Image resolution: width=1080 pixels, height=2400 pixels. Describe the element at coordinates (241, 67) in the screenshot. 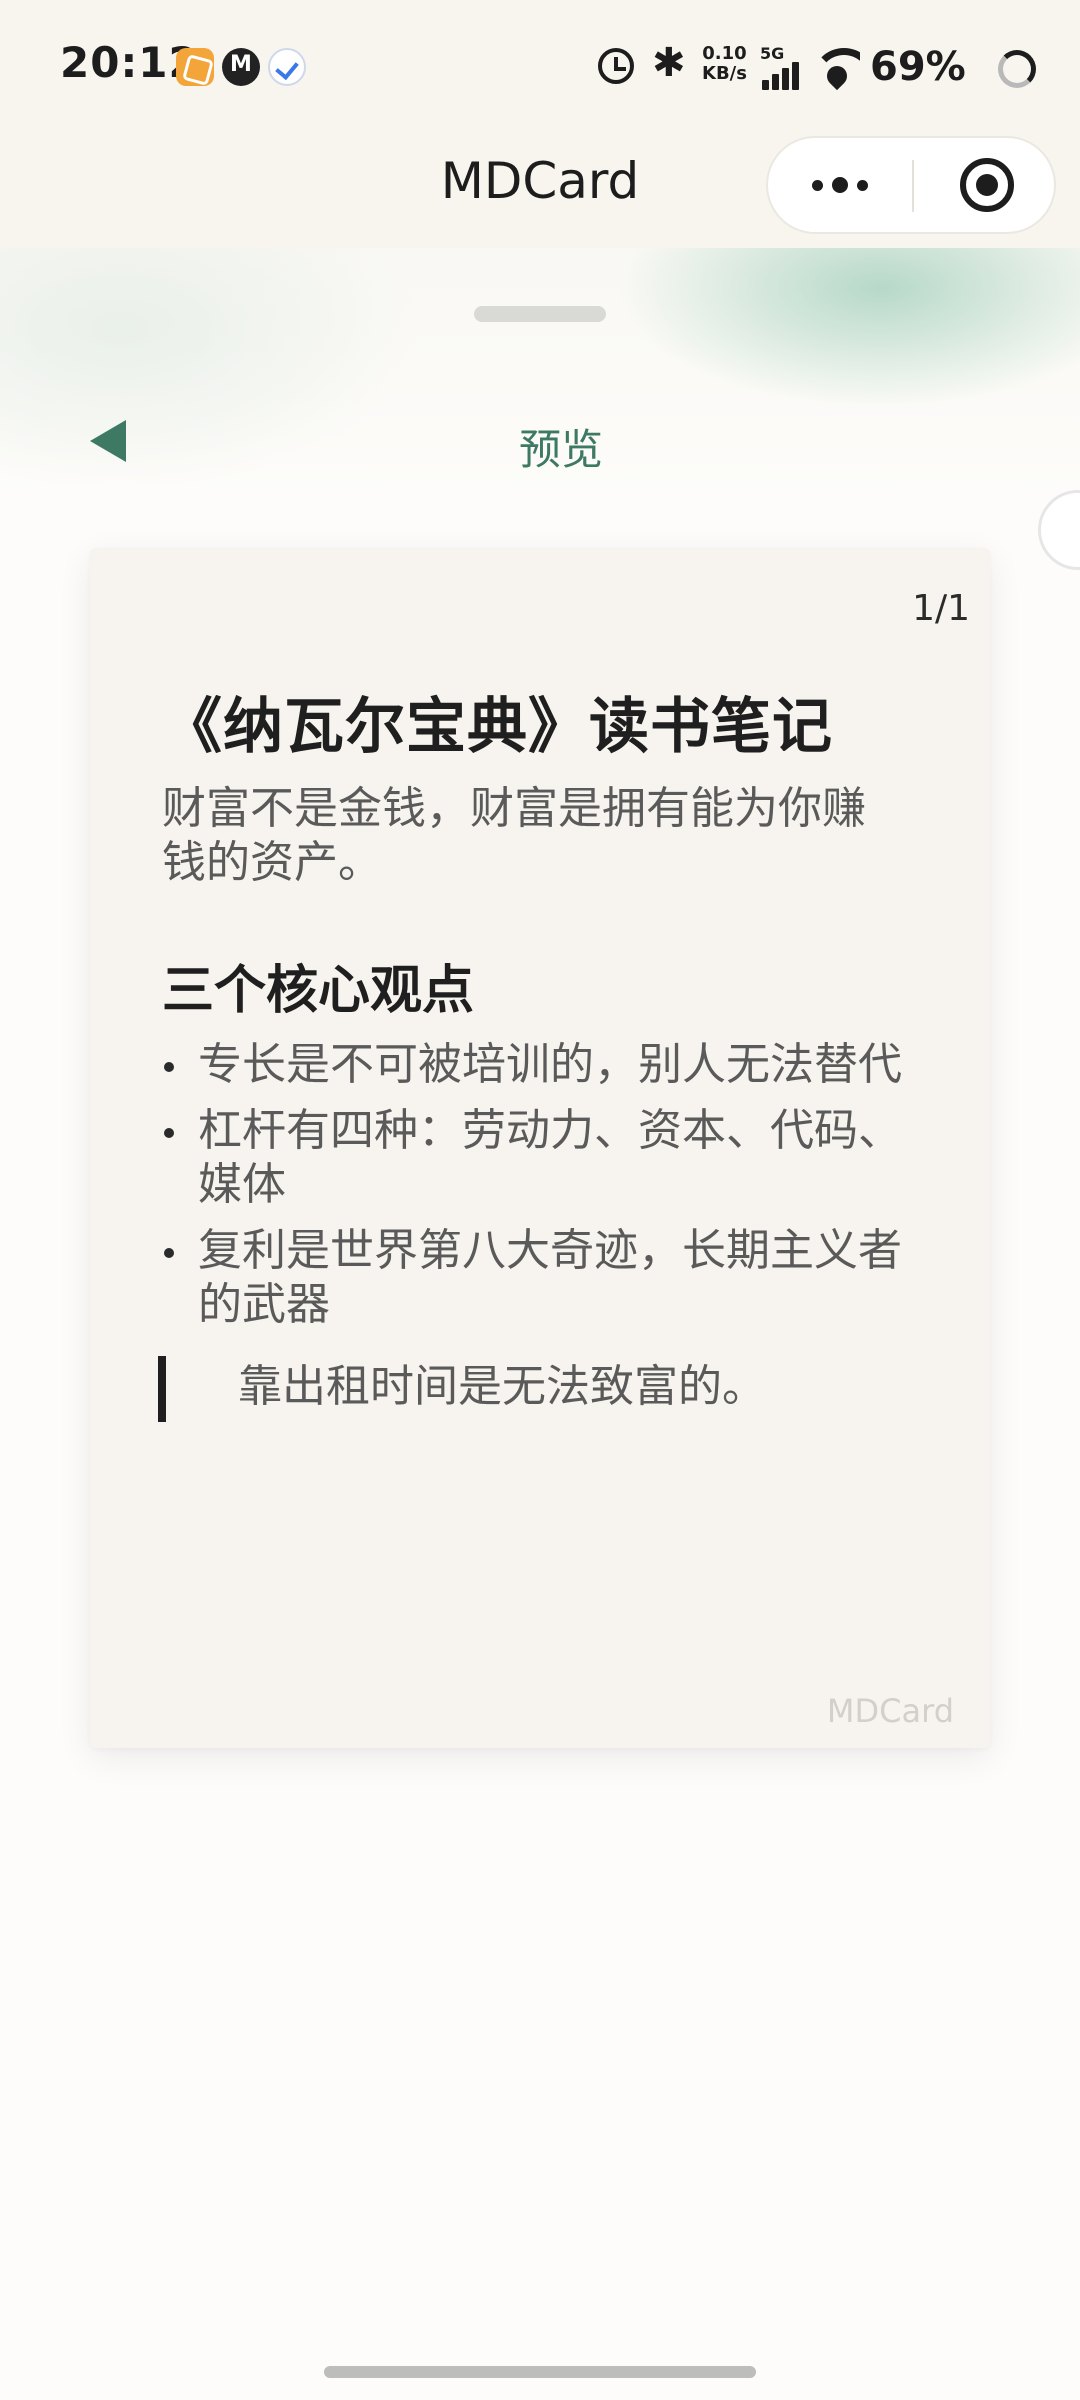

I see `metro-app-icon` at that location.